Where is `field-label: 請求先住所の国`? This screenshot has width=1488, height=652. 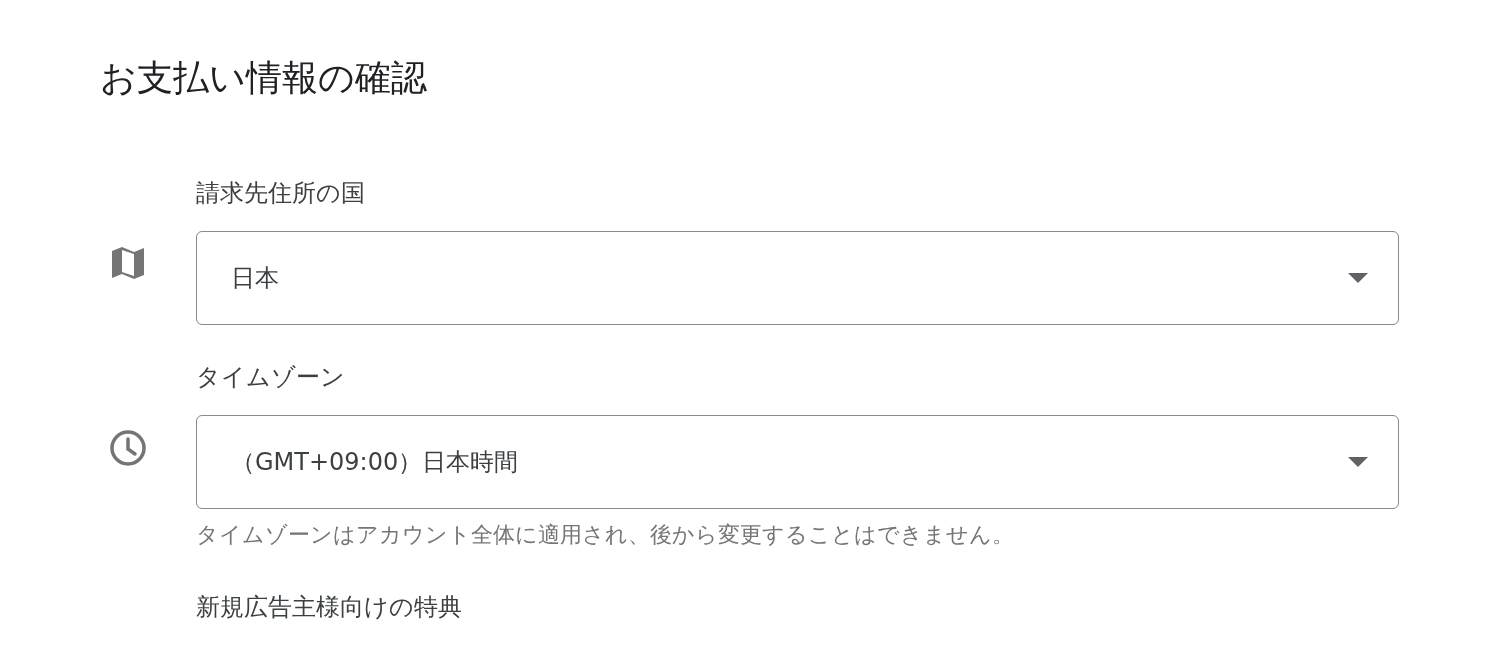 field-label: 請求先住所の国 is located at coordinates (280, 193).